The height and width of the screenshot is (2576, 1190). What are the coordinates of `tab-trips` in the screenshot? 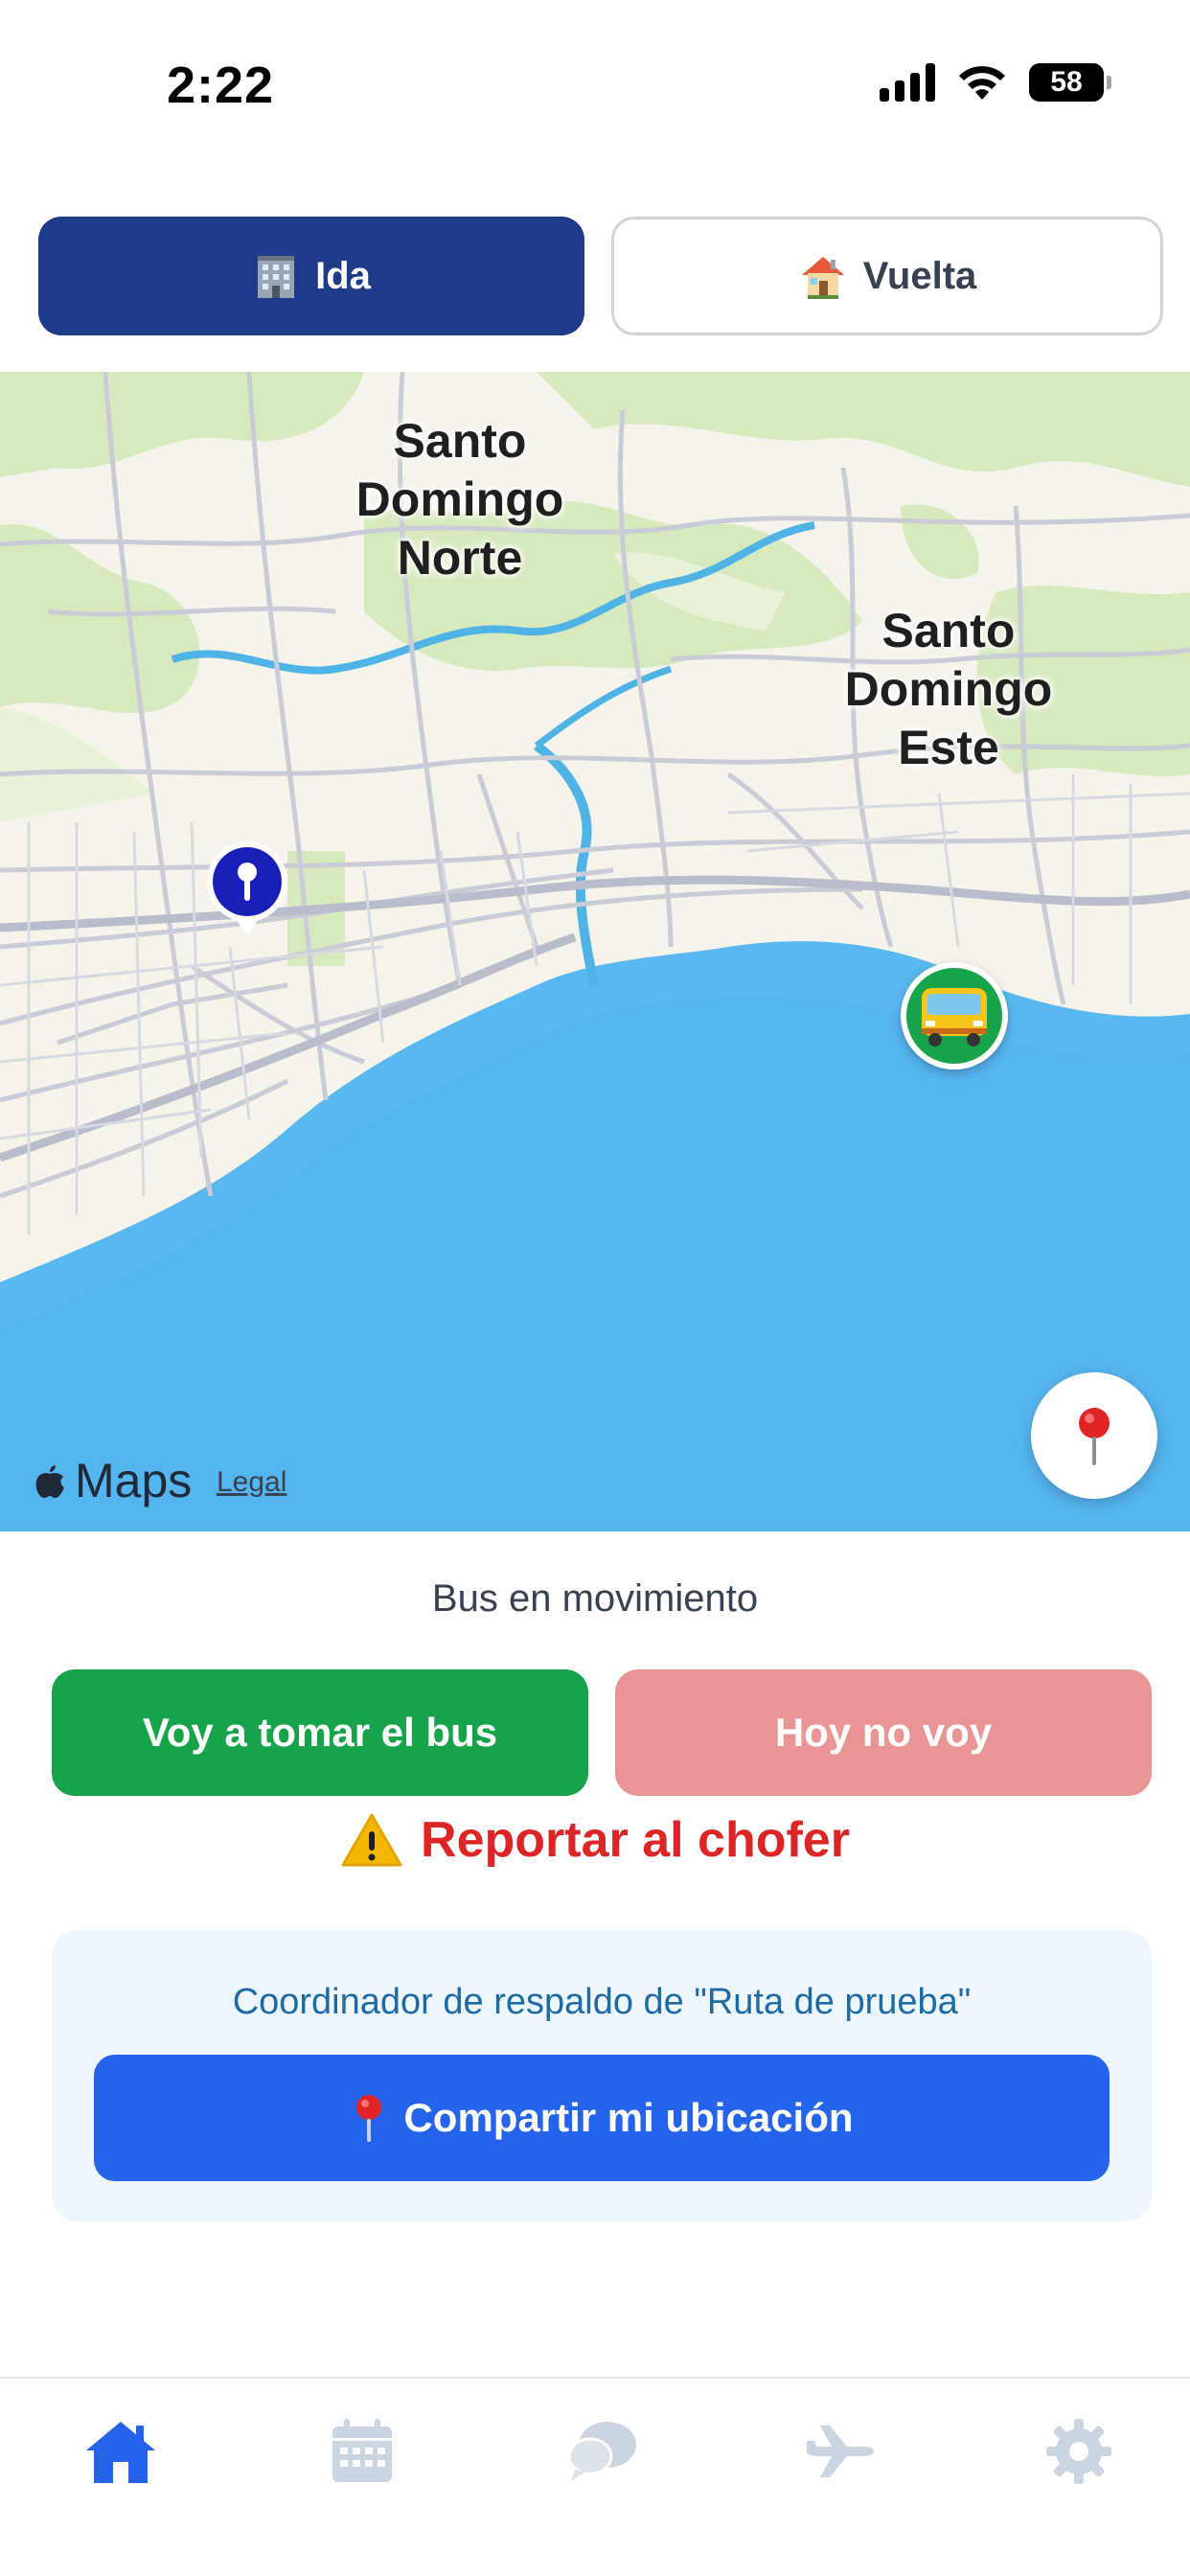 It's located at (839, 2451).